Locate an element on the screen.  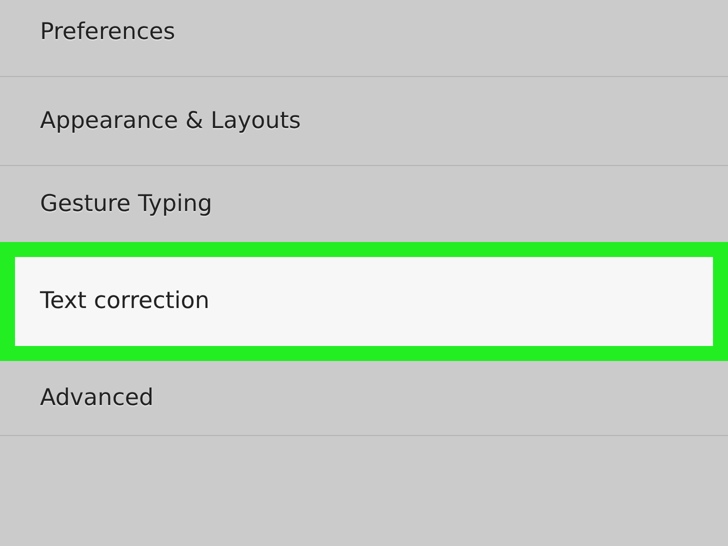
settings-item: Gesture Typing is located at coordinates (364, 204).